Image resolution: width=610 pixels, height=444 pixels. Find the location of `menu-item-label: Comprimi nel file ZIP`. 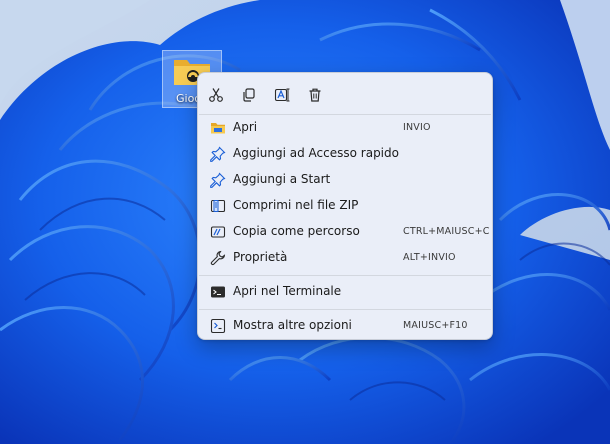

menu-item-label: Comprimi nel file ZIP is located at coordinates (296, 205).